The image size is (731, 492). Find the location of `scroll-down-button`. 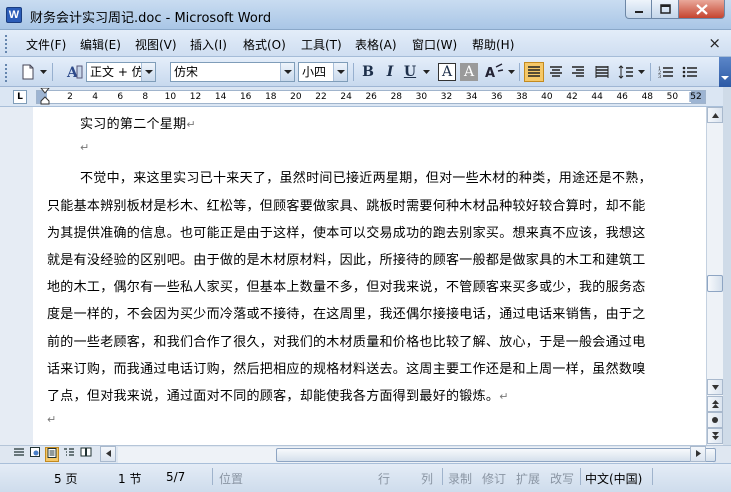

scroll-down-button is located at coordinates (715, 387).